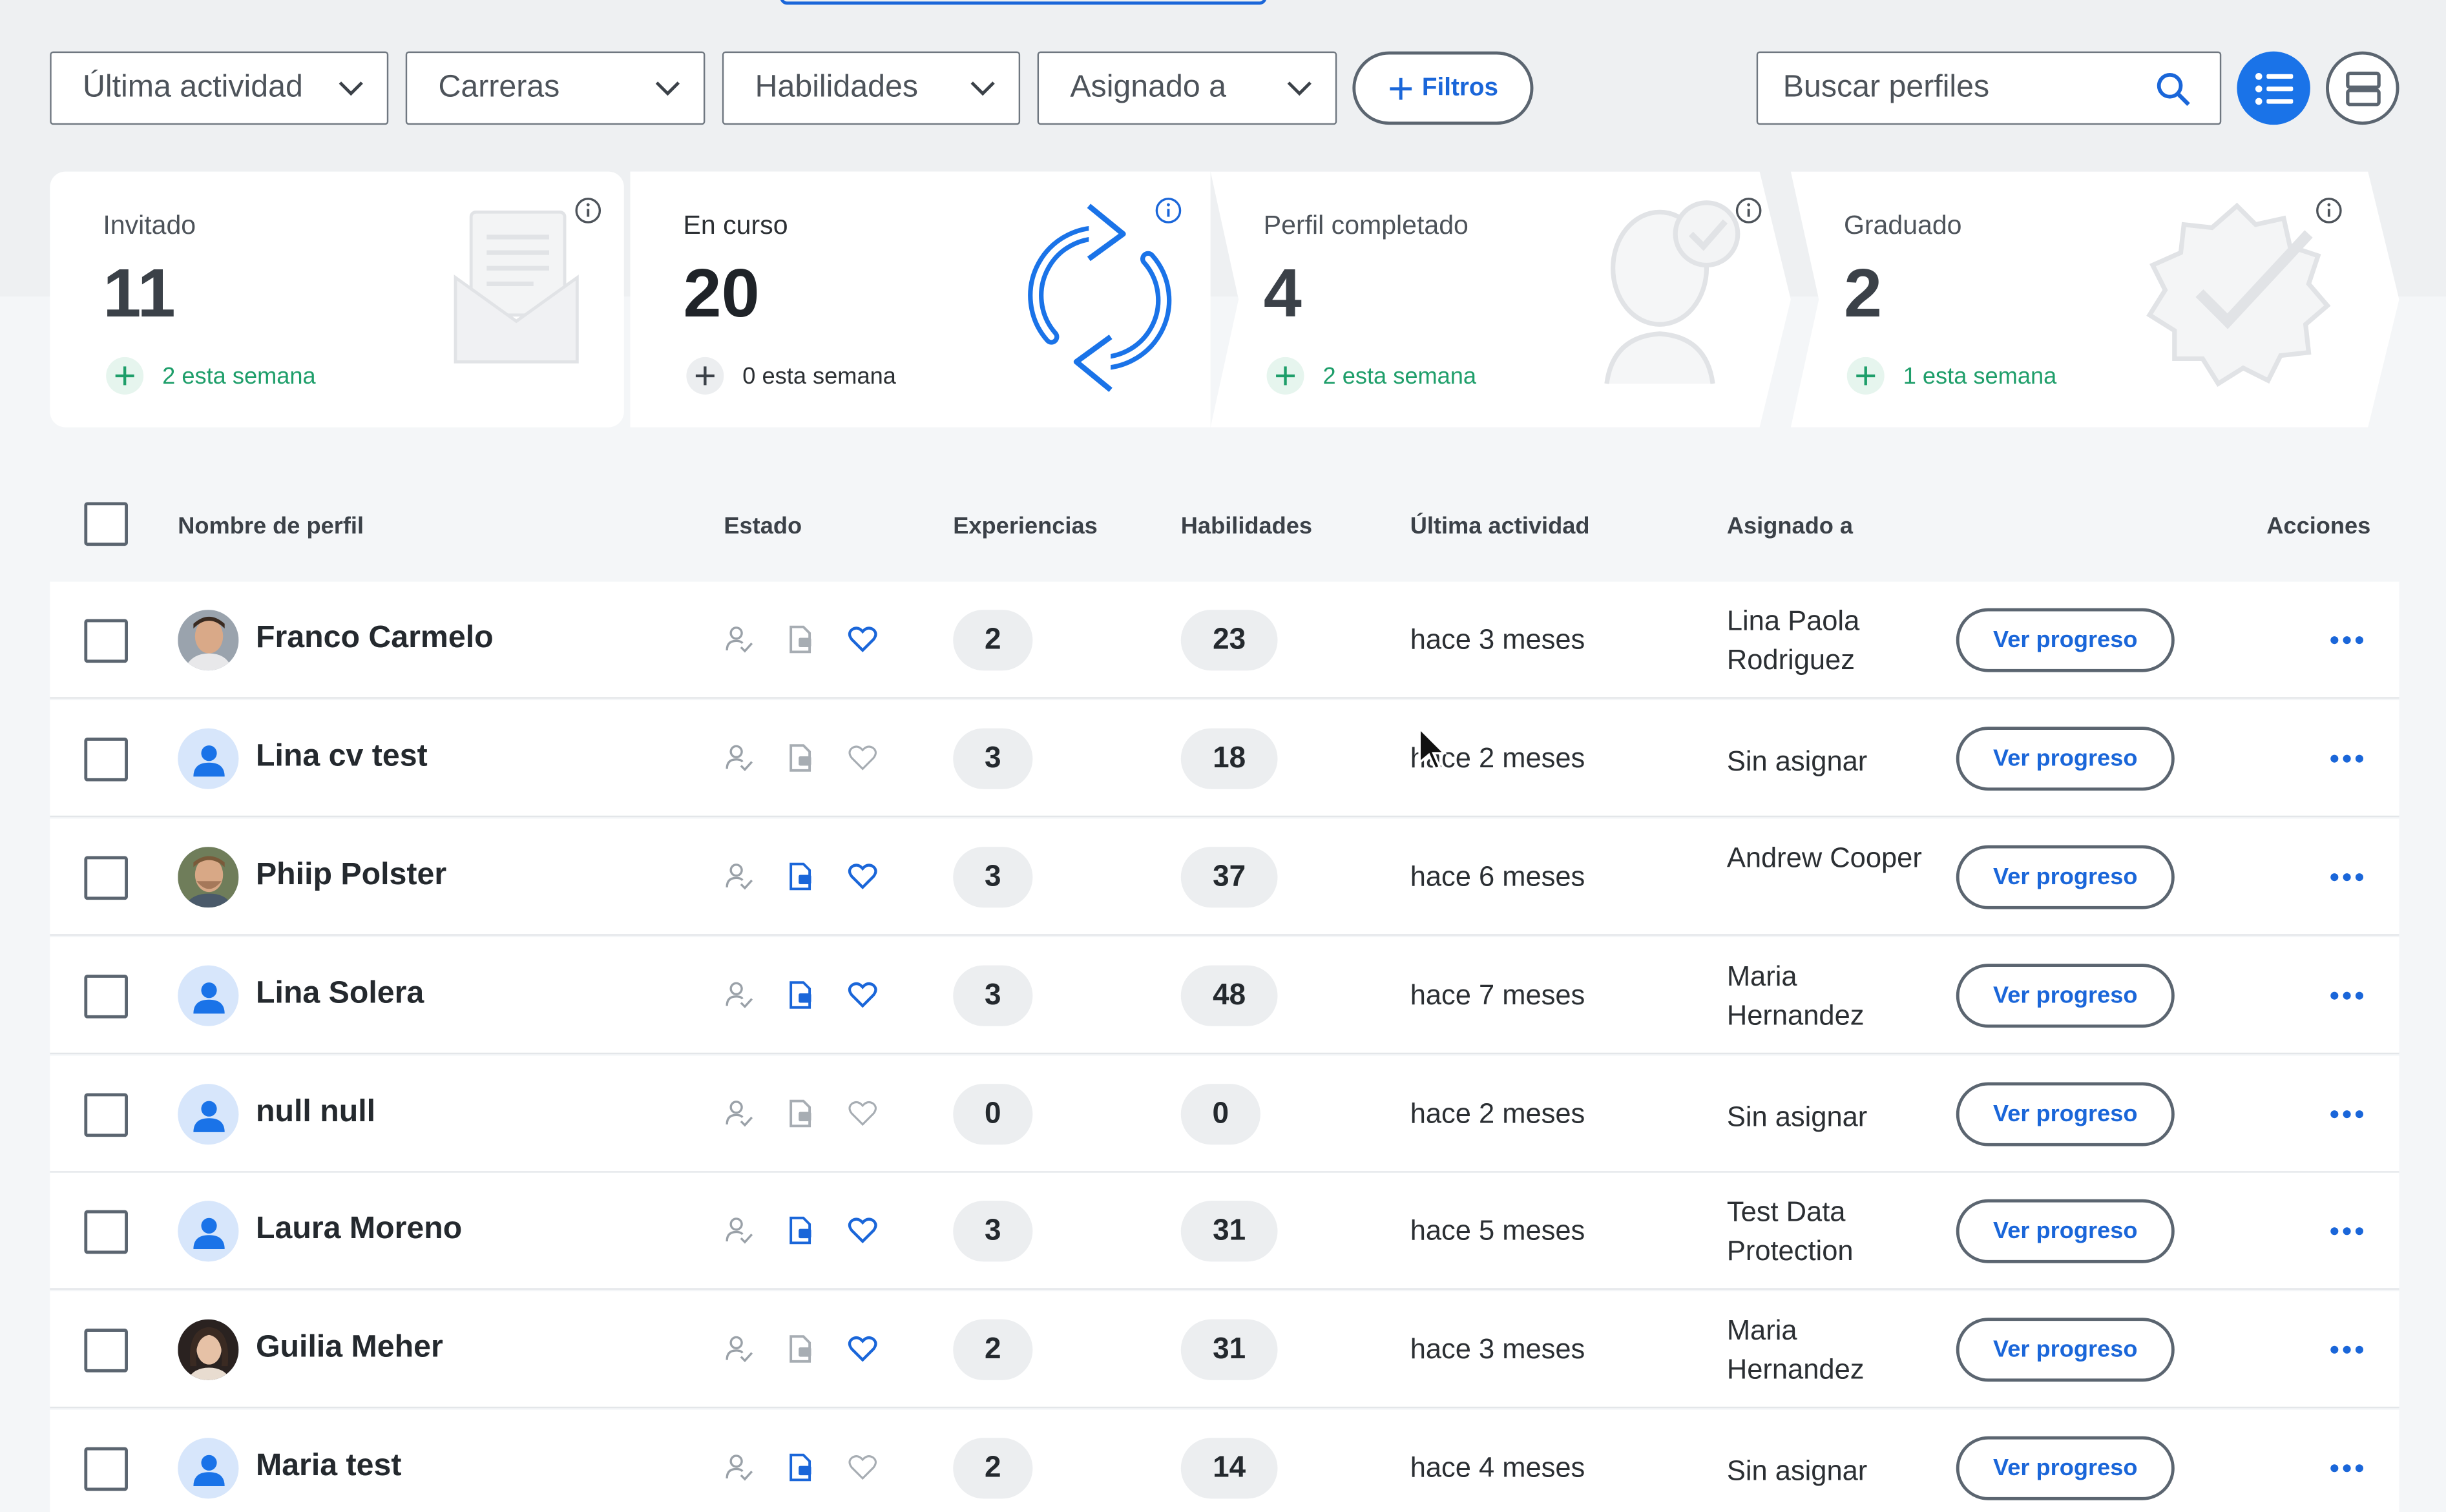 This screenshot has height=1512, width=2446. What do you see at coordinates (375, 639) in the screenshot?
I see `profile-name: Franco Carmelo` at bounding box center [375, 639].